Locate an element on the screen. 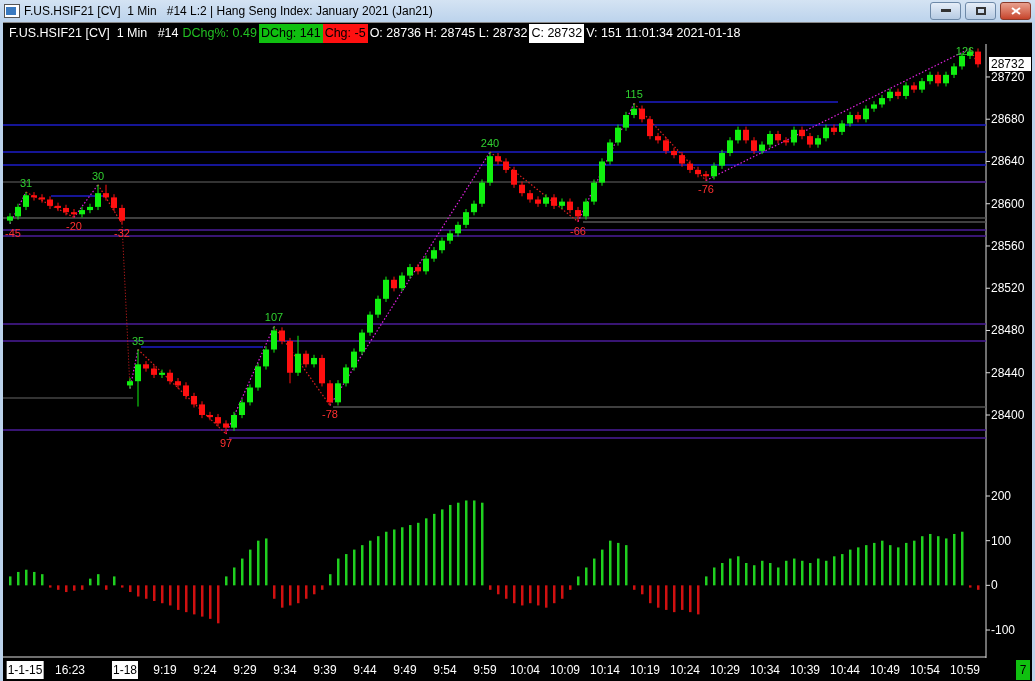  time-axis-label: 9:29 is located at coordinates (245, 670).